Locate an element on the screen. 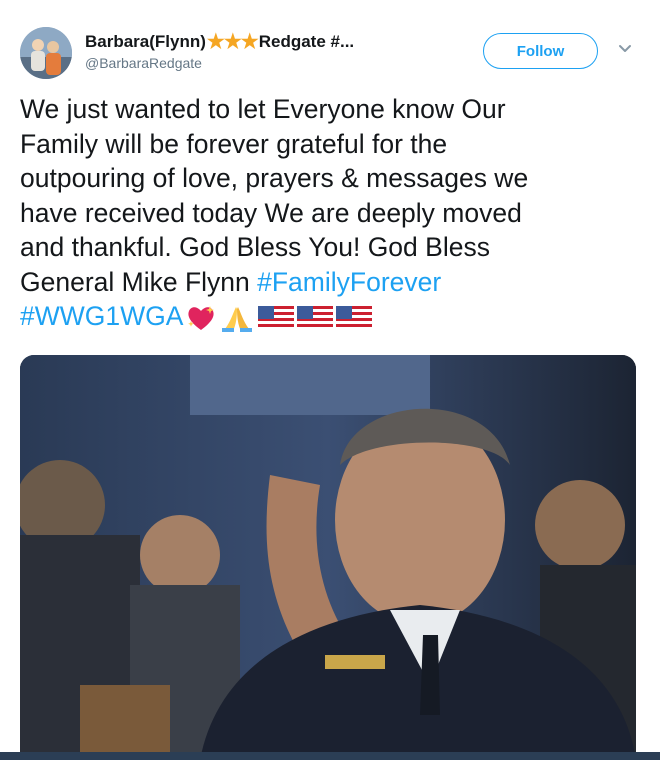 This screenshot has height=760, width=660. tweet-line: Family will be forever grateful for the is located at coordinates (234, 143).